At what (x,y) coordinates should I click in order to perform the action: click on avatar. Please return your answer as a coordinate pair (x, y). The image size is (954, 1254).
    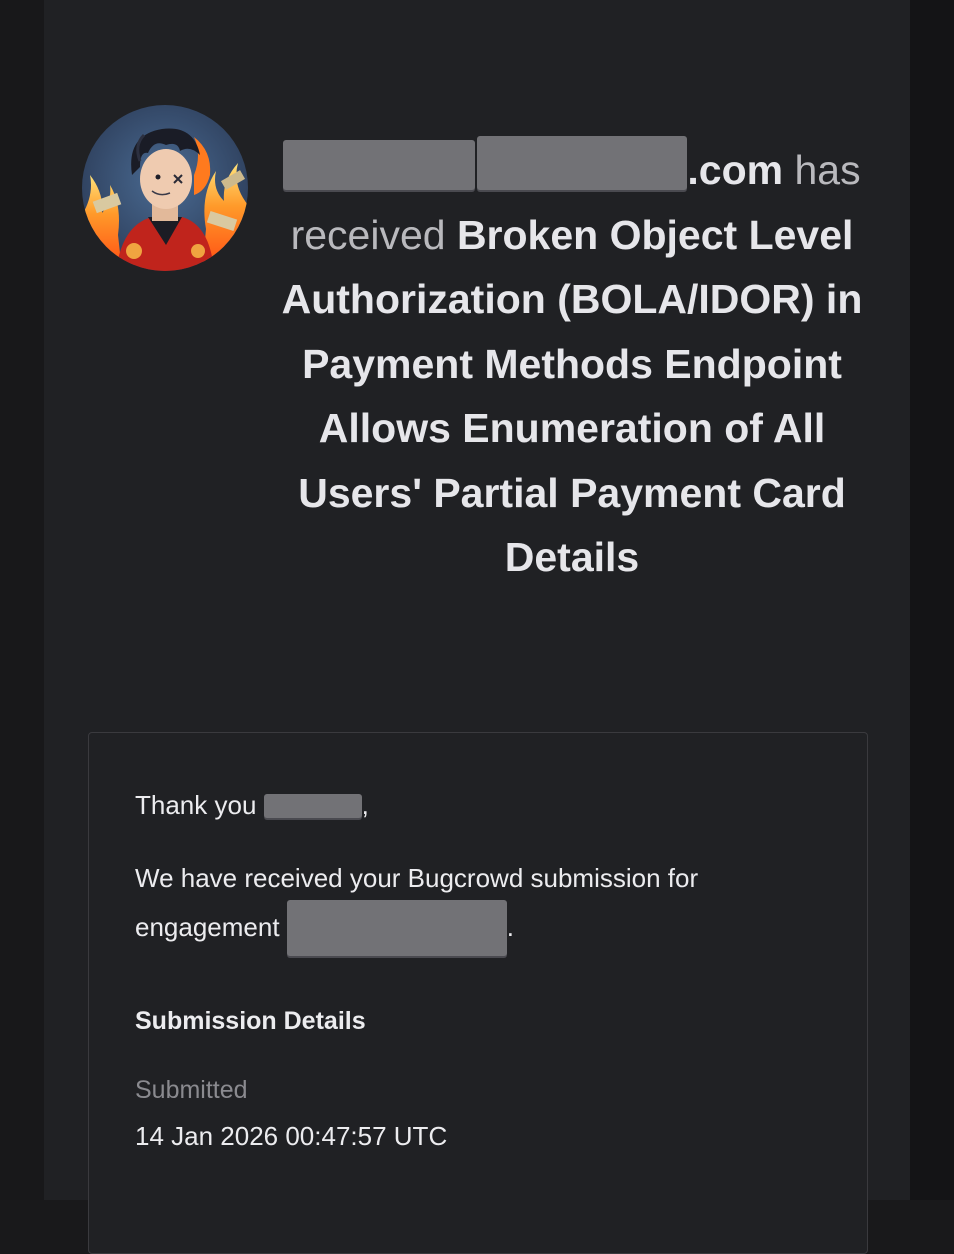
    Looking at the image, I should click on (165, 188).